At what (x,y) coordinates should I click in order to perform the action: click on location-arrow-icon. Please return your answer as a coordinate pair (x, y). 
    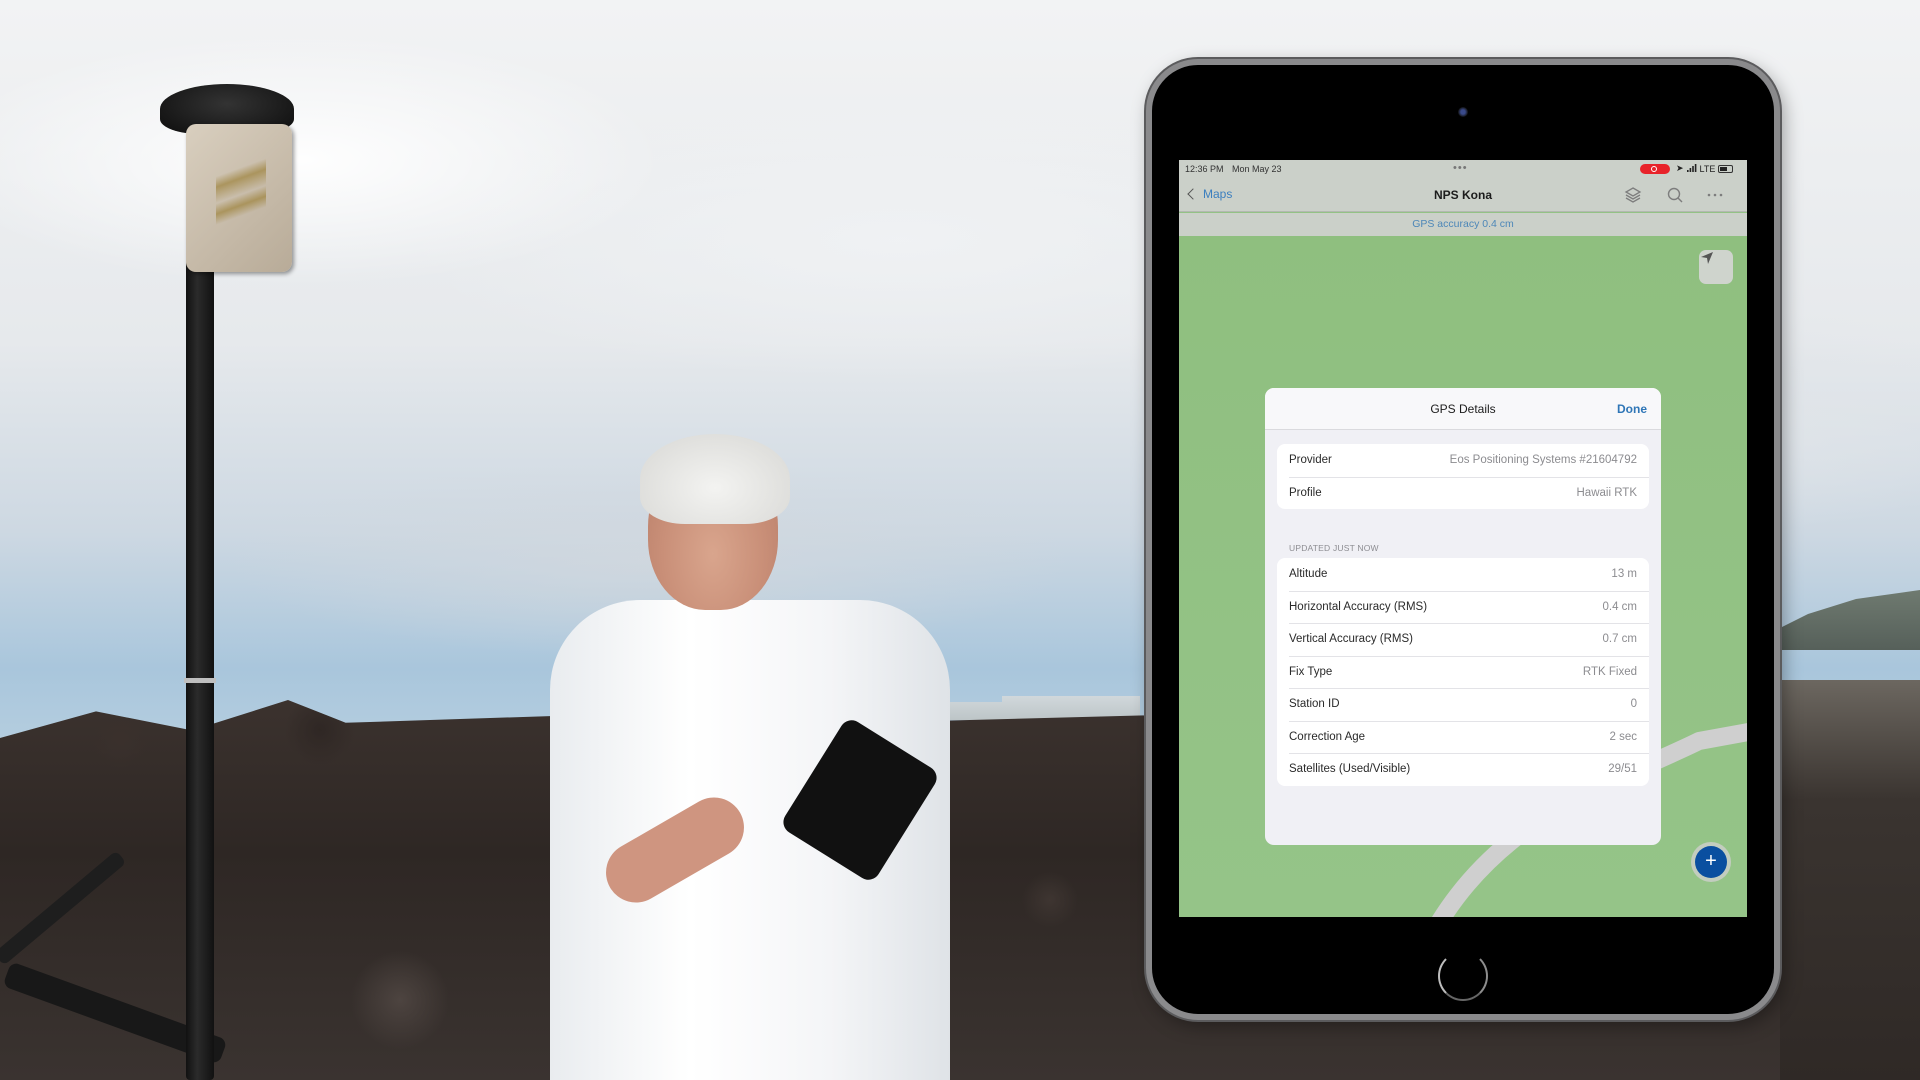
    Looking at the image, I should click on (1707, 258).